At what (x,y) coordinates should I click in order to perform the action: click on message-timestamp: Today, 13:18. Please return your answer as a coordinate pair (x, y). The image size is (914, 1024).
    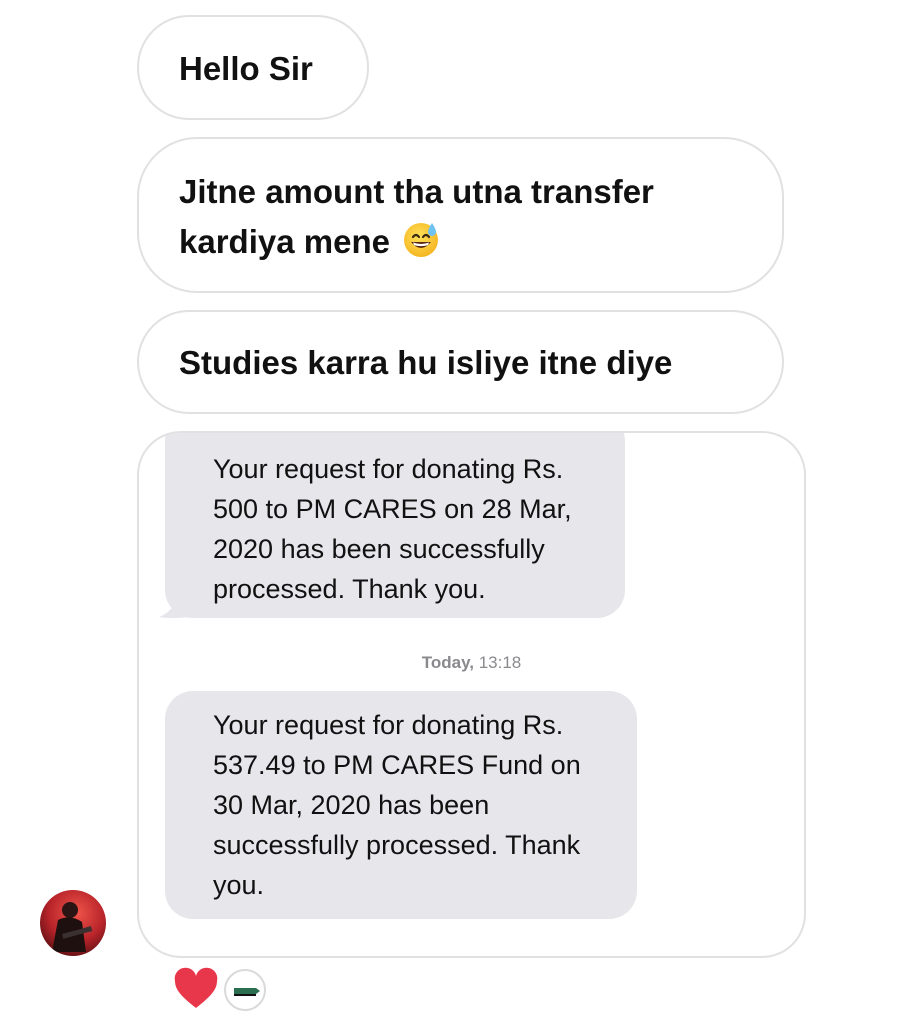
    Looking at the image, I should click on (471, 663).